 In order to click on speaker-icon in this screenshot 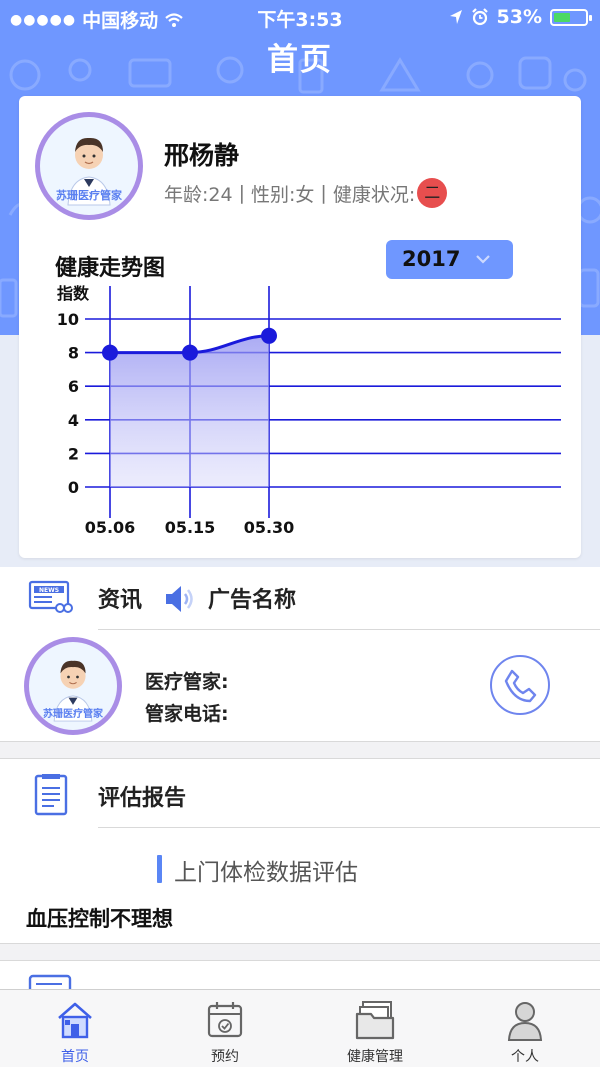, I will do `click(179, 599)`.